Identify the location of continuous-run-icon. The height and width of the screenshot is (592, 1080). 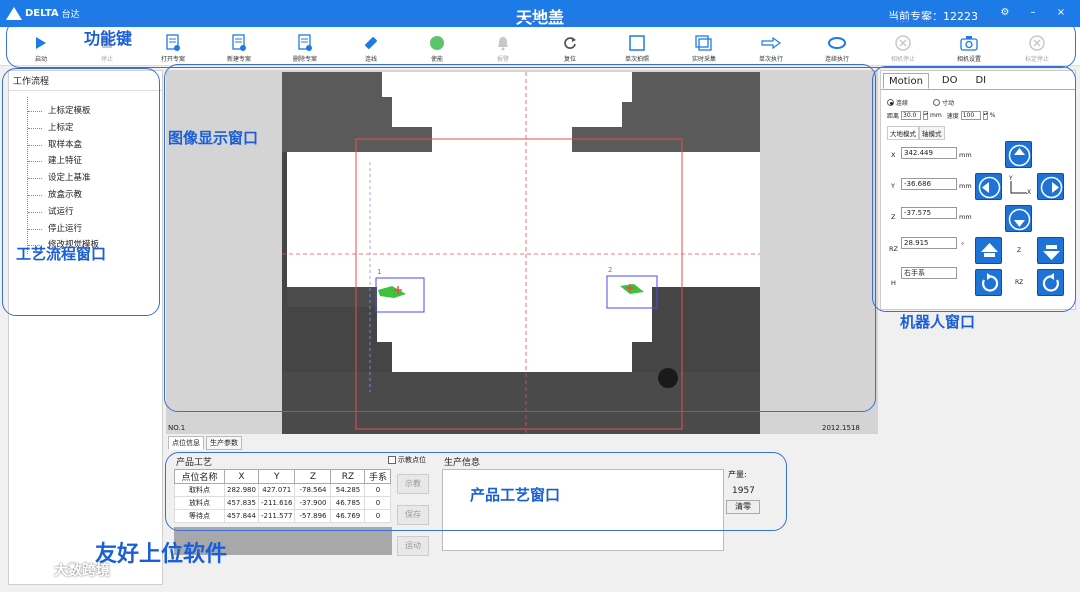
(837, 43).